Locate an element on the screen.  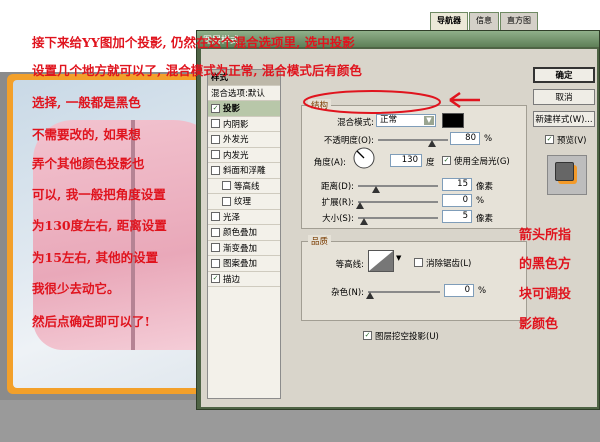
quality-group: 品质 等高线: ▼ 消除锯齿(L) 杂色(N): 0 % is located at coordinates (414, 278).